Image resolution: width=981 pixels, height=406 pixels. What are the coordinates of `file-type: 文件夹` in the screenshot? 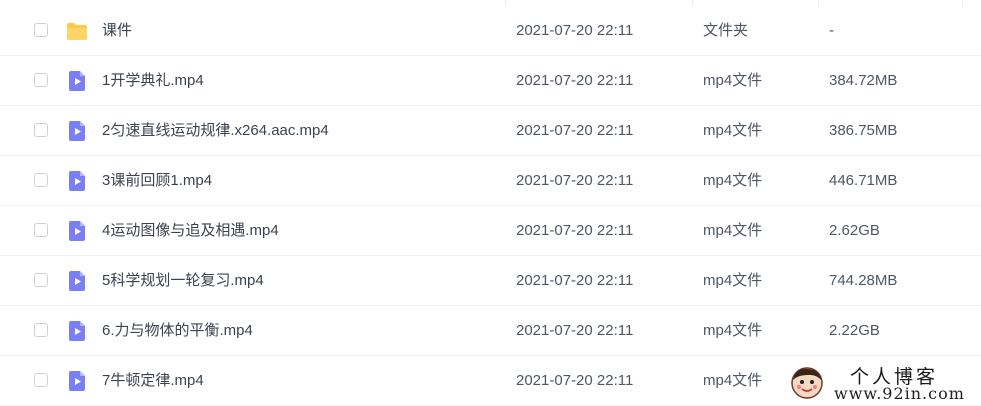 It's located at (726, 30).